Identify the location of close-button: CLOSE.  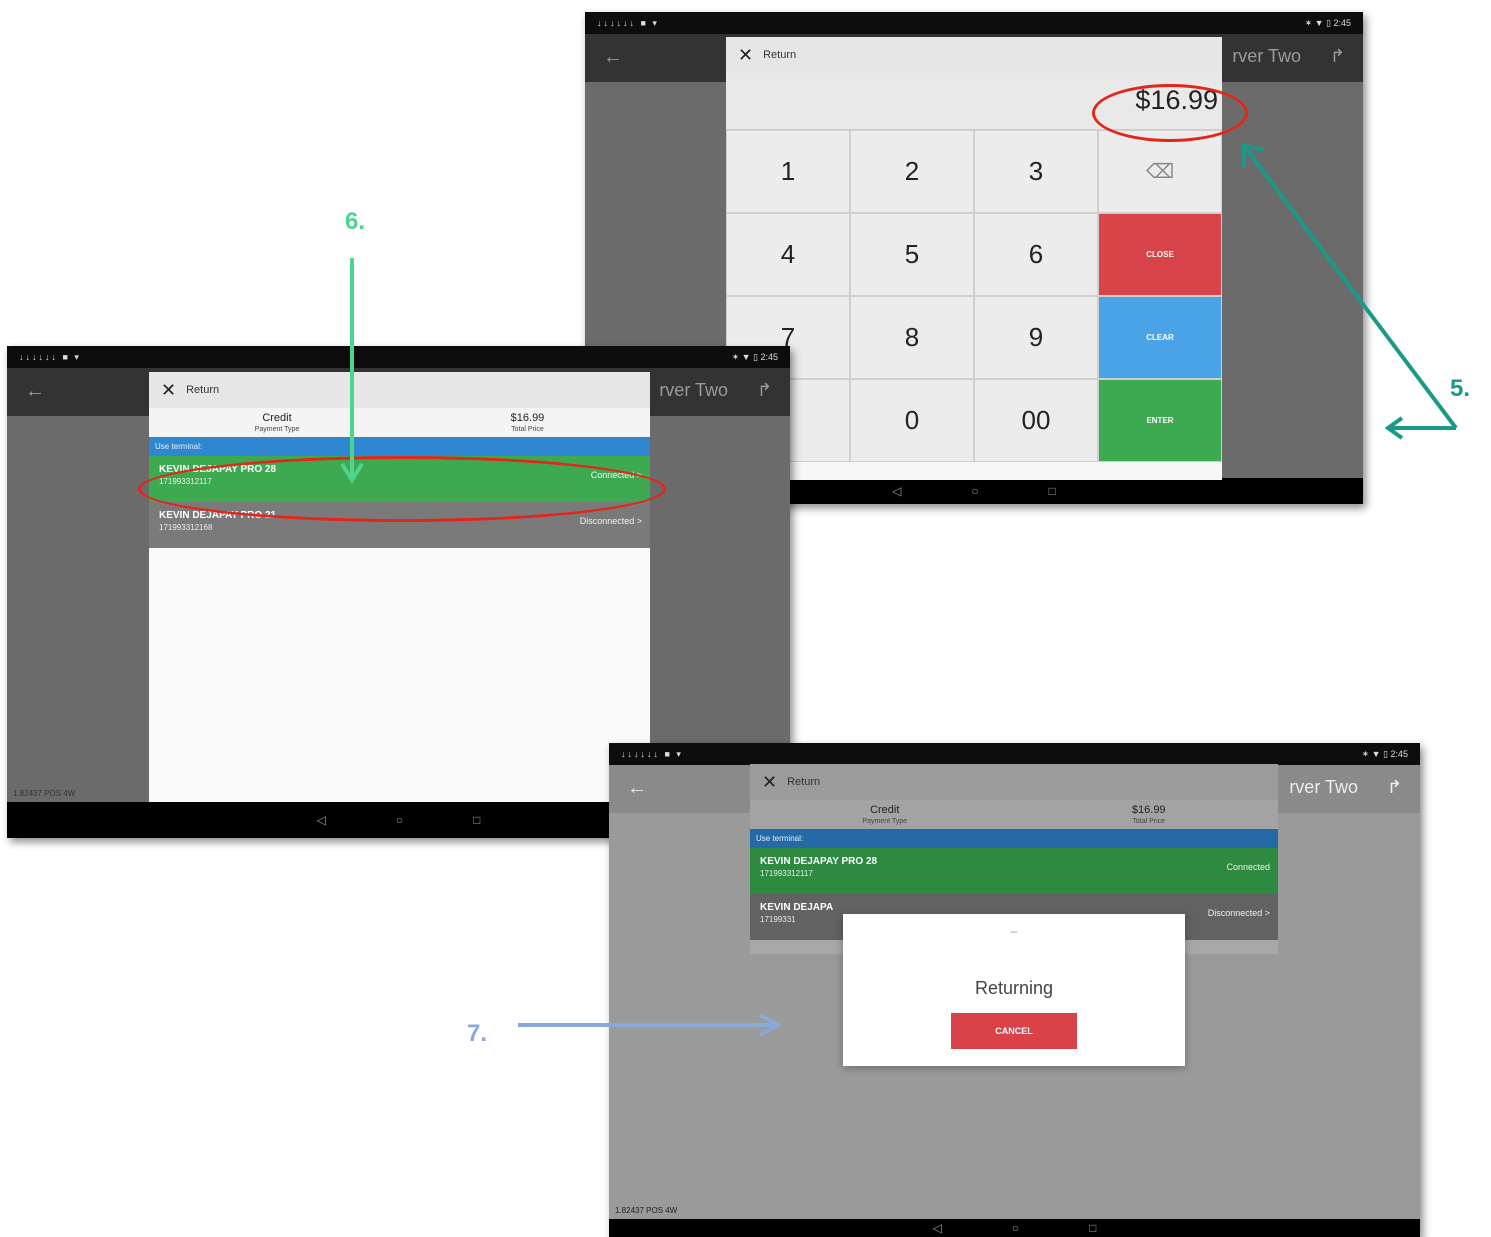
(1160, 254).